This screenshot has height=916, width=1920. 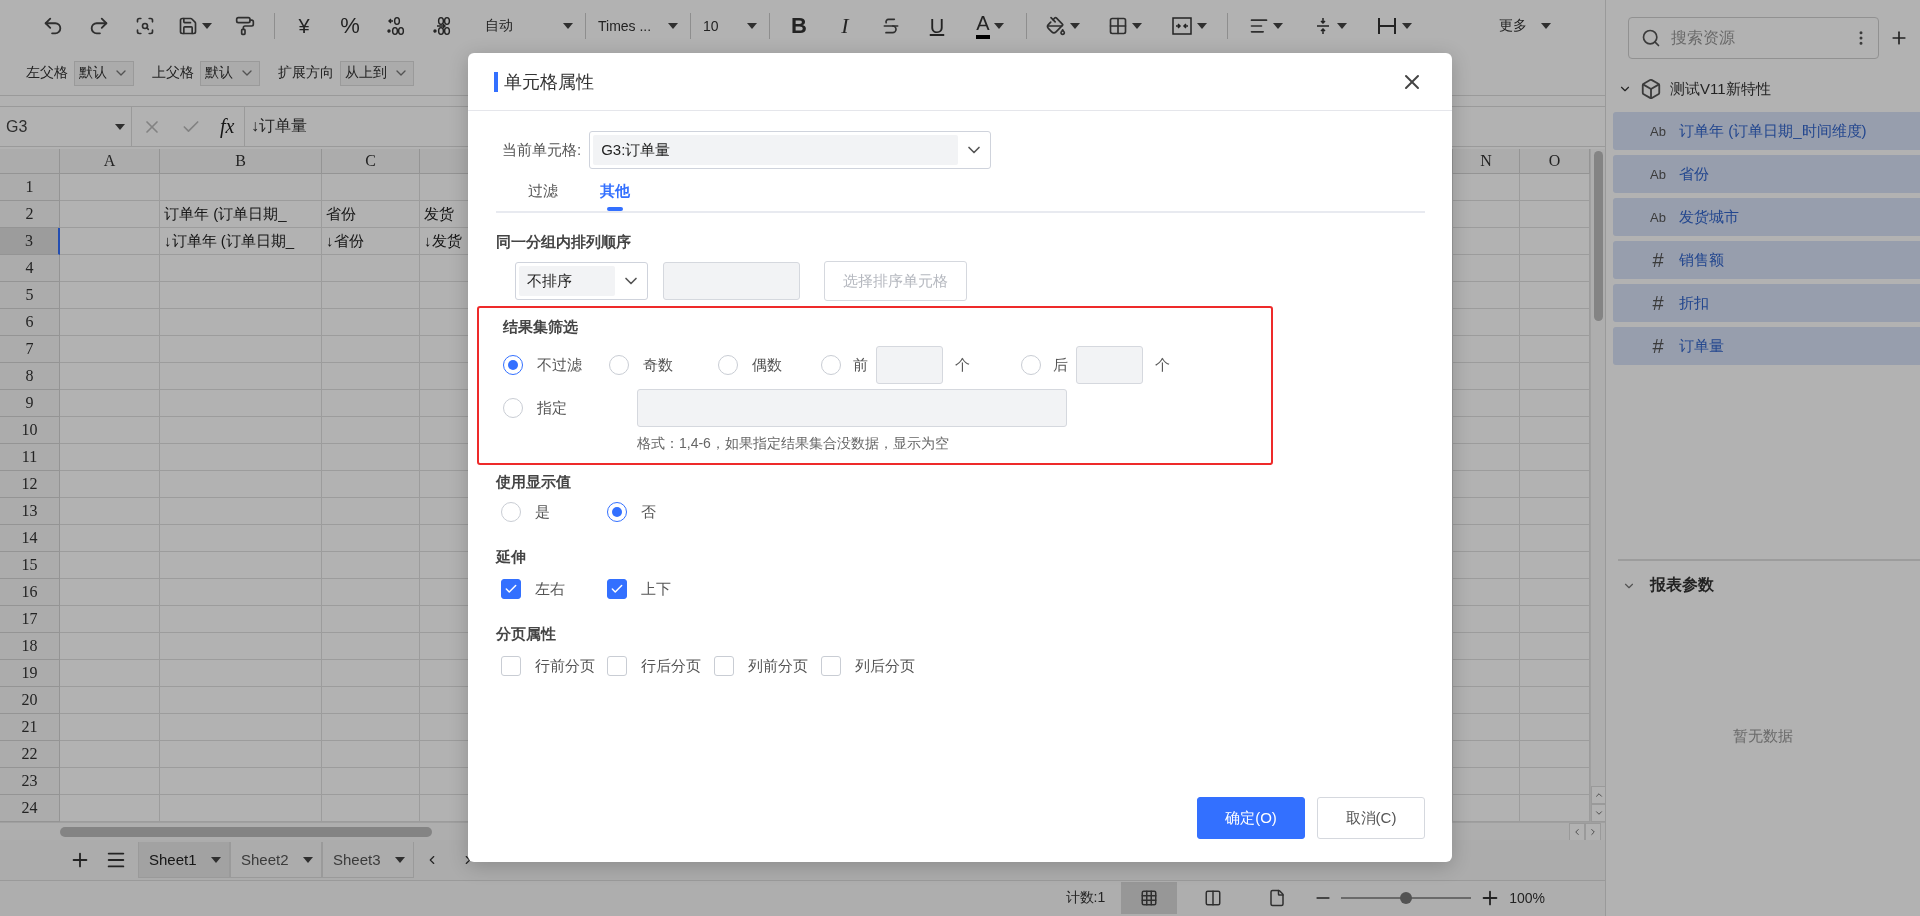 I want to click on field-item: # 订单量, so click(x=1766, y=346).